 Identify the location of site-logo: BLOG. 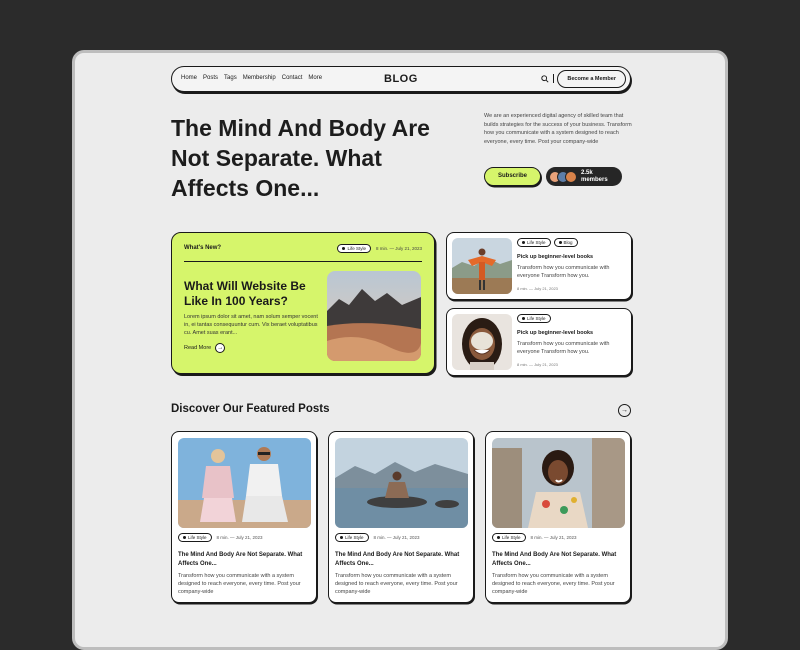
(401, 79).